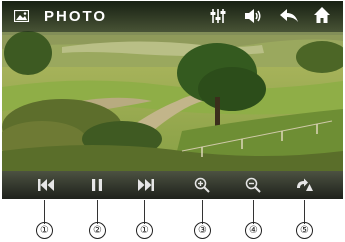 This screenshot has height=242, width=345. Describe the element at coordinates (322, 15) in the screenshot. I see `home-icon` at that location.